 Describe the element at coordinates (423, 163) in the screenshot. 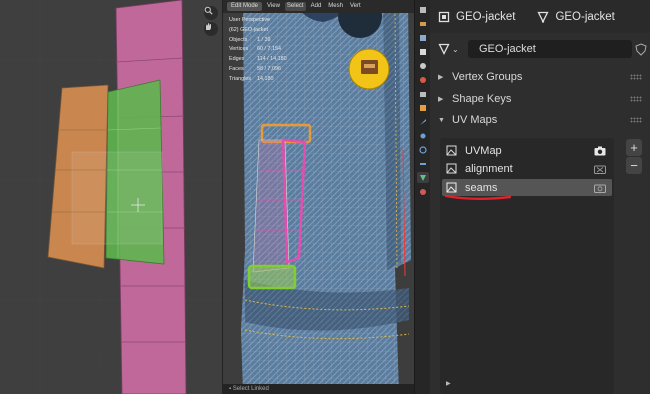

I see `constraints-tab-icon` at that location.